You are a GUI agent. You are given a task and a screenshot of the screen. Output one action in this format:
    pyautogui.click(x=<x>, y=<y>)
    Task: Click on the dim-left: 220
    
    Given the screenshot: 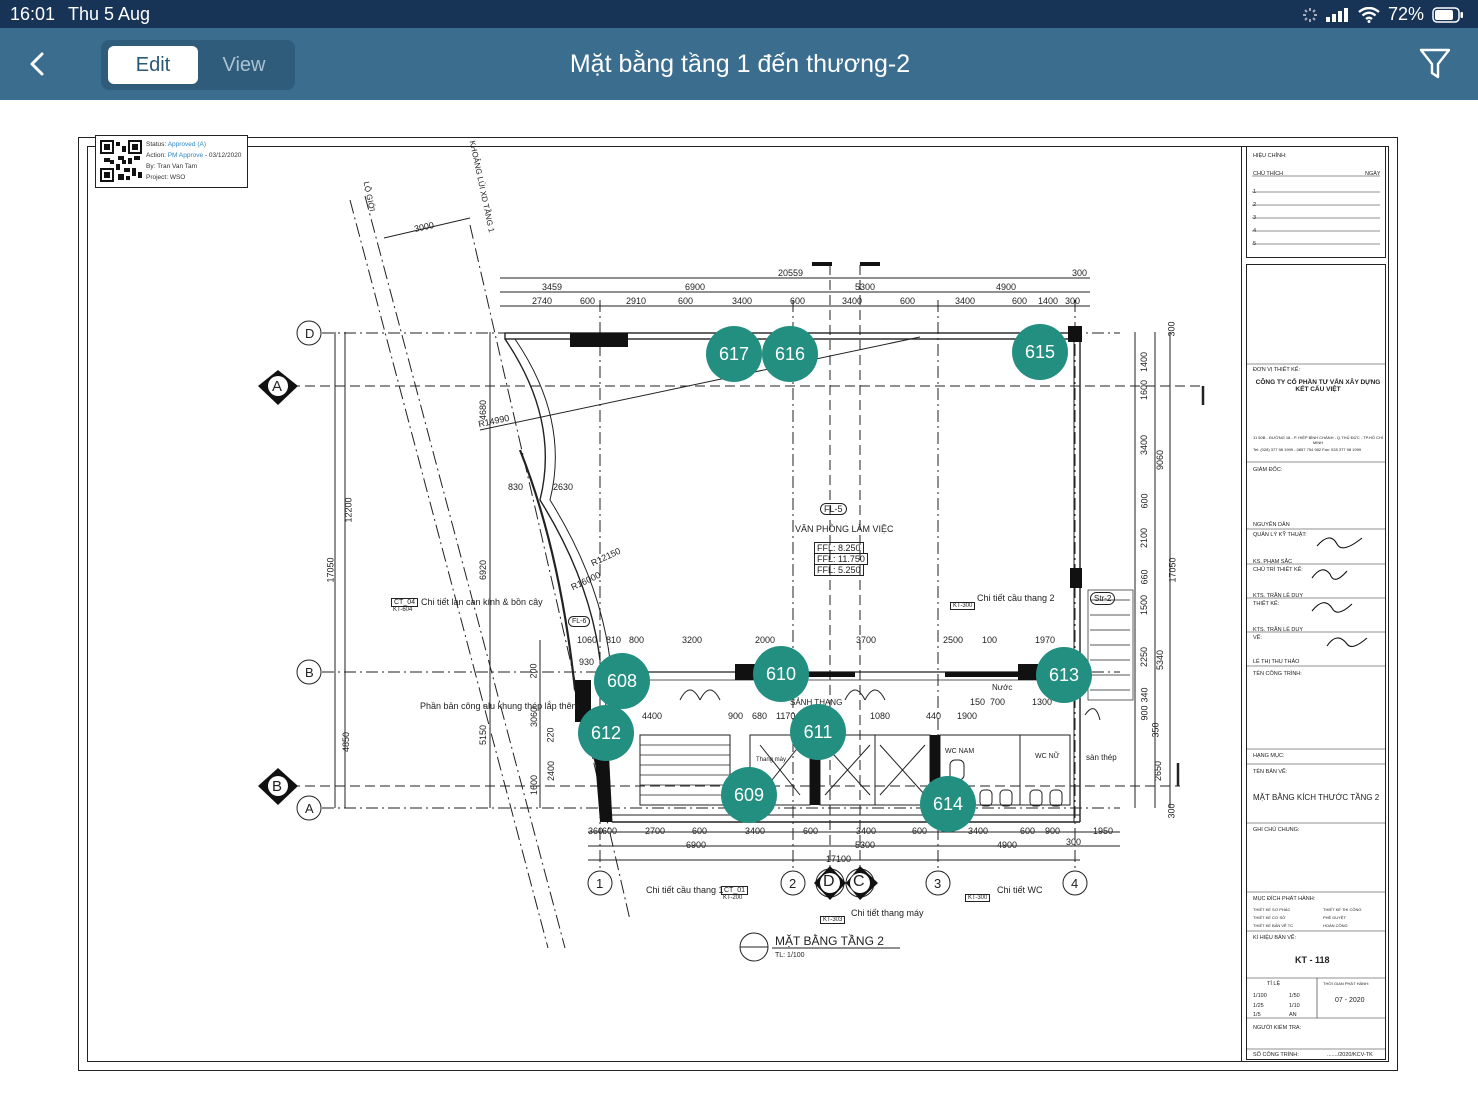 What is the action you would take?
    pyautogui.click(x=550, y=735)
    